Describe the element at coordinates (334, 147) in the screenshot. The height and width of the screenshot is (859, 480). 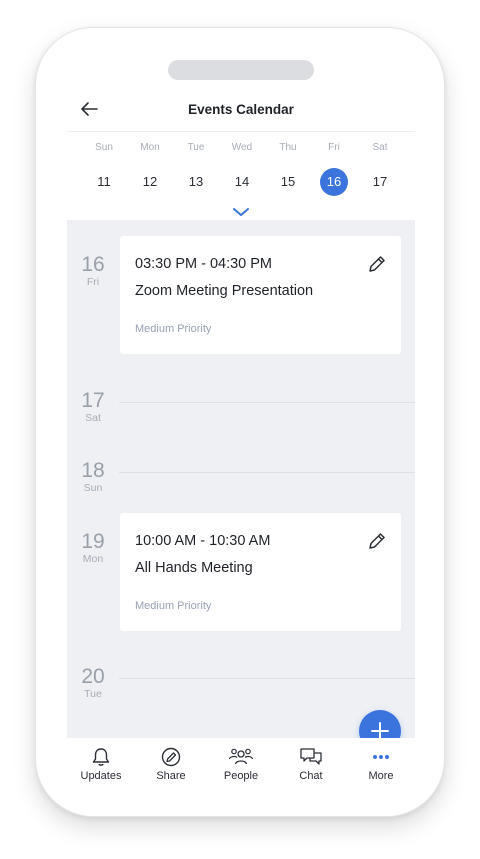
I see `day-name: Fri` at that location.